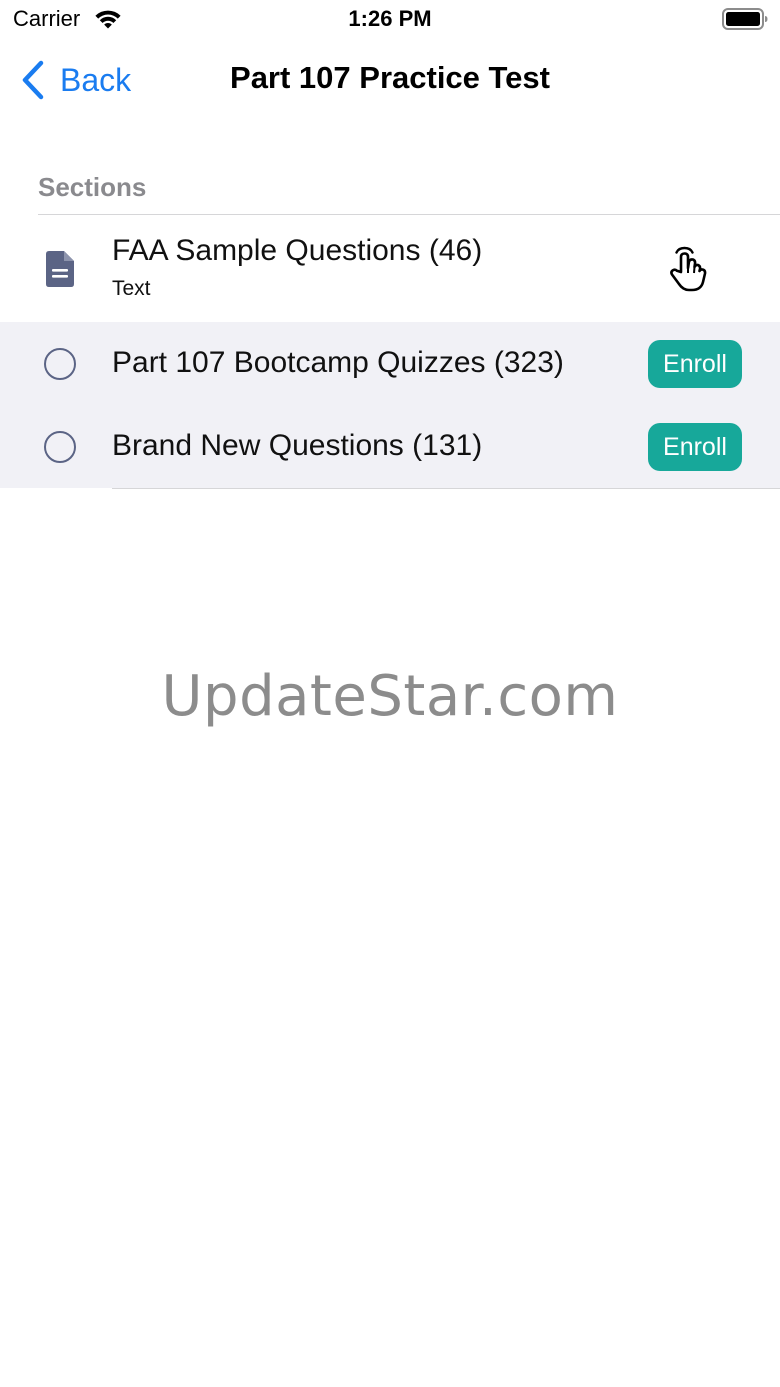  I want to click on section-subtitle: Text, so click(131, 288).